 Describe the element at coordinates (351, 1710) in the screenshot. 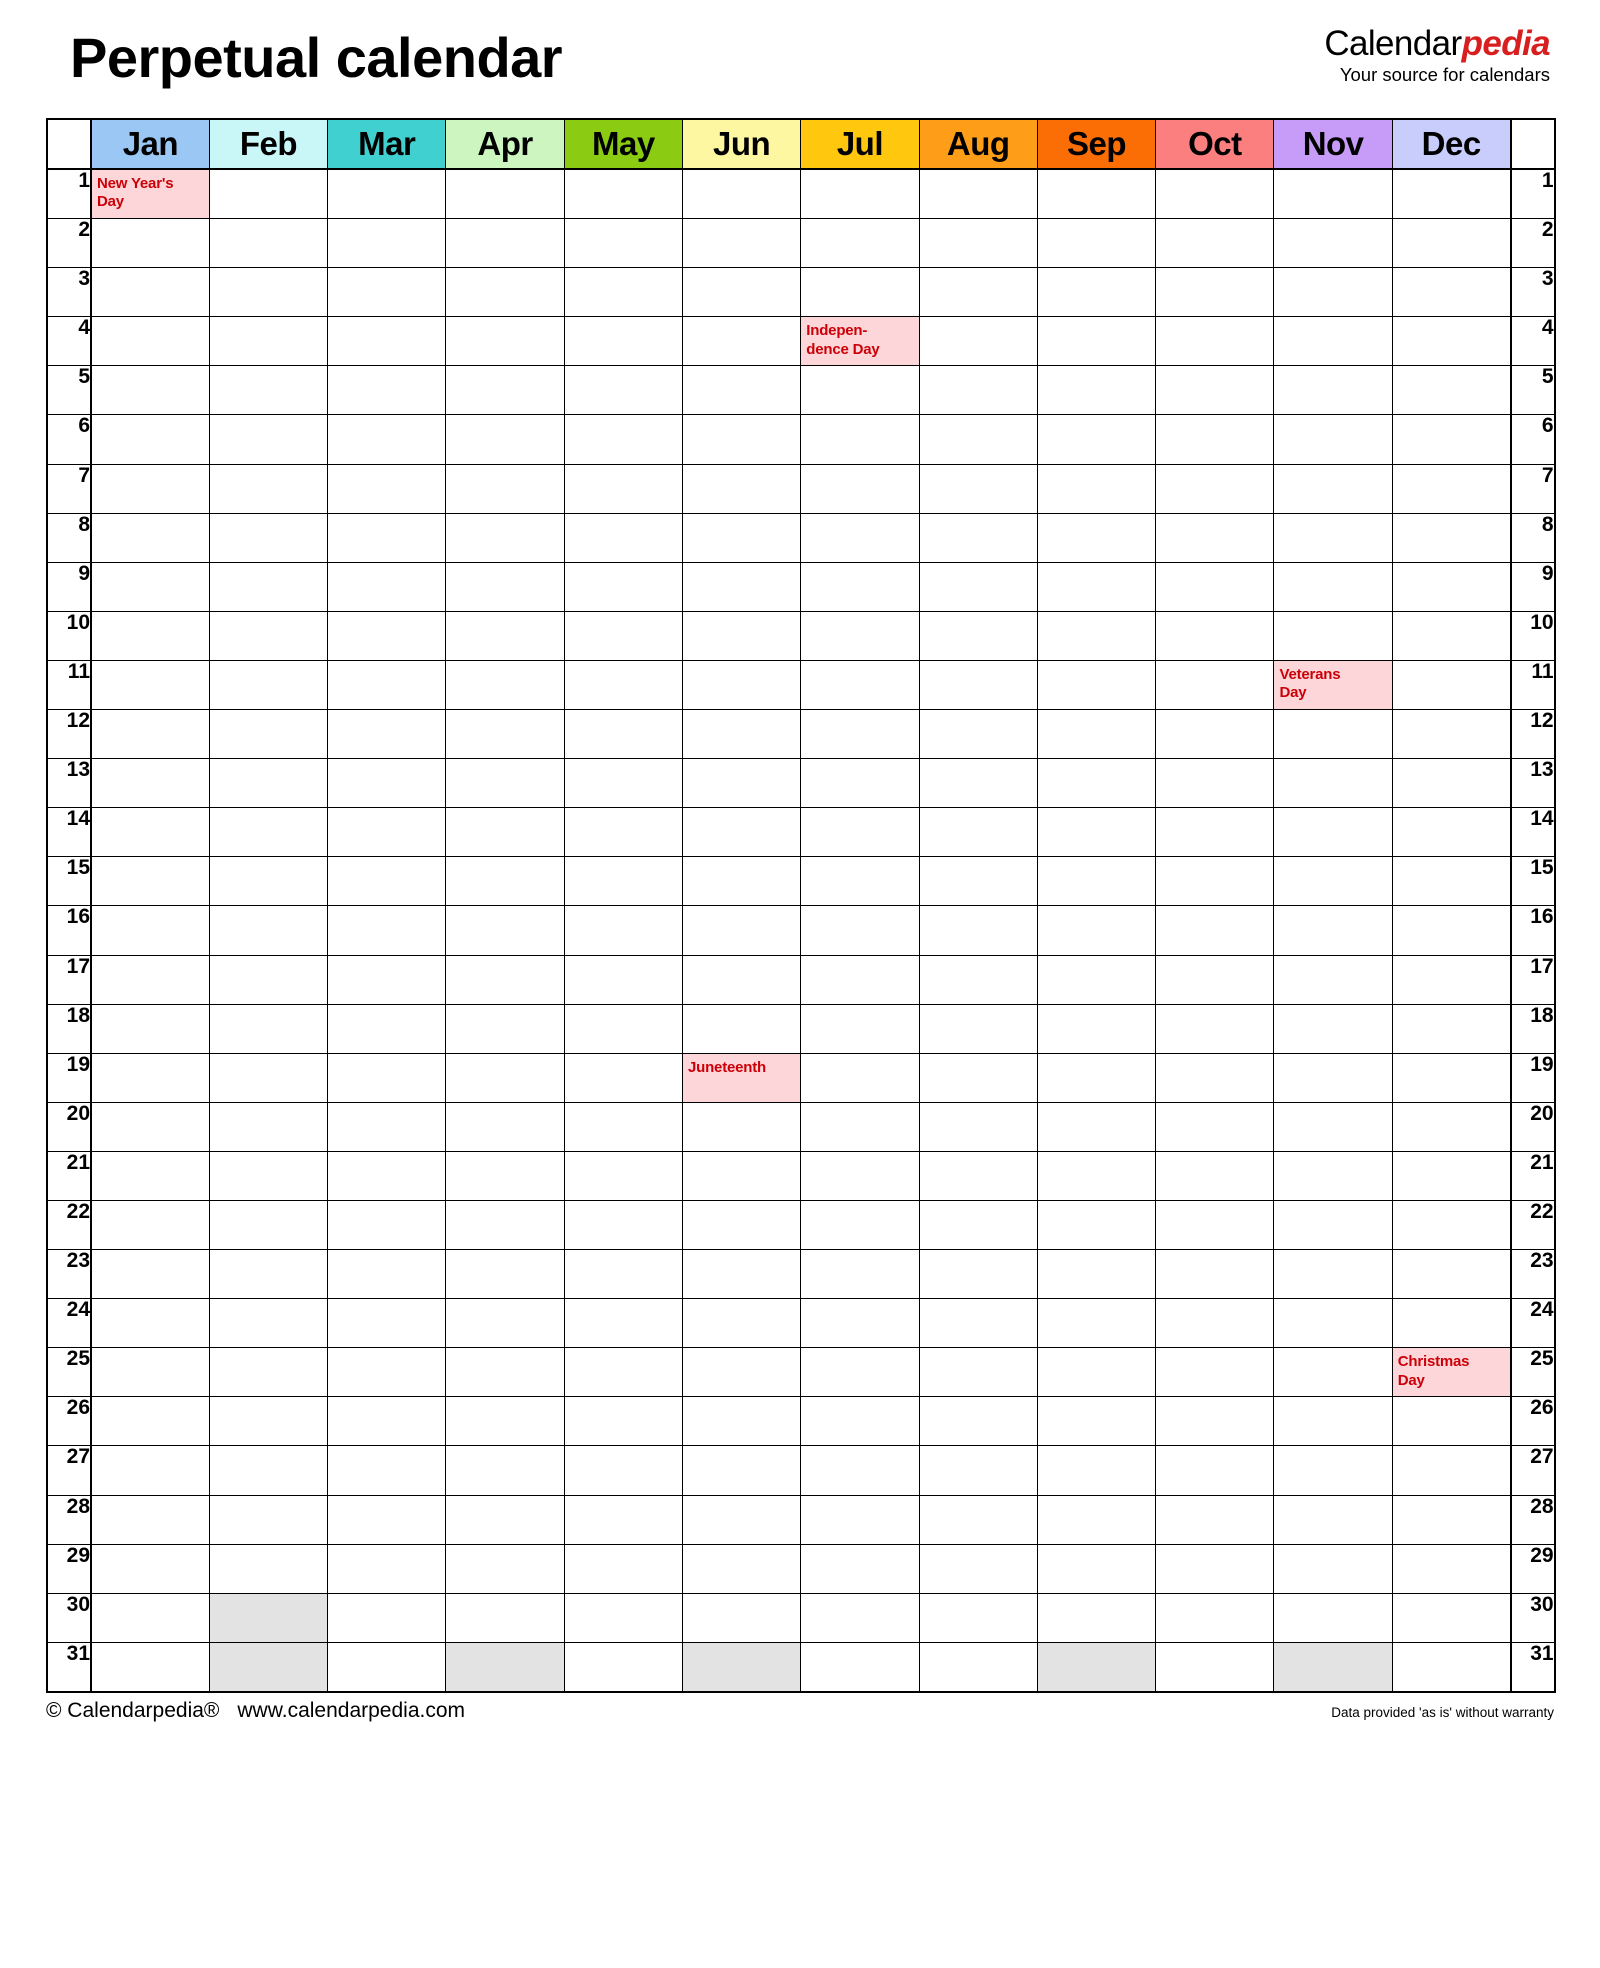

I see `footer-website: www.calendarpedia.com` at that location.